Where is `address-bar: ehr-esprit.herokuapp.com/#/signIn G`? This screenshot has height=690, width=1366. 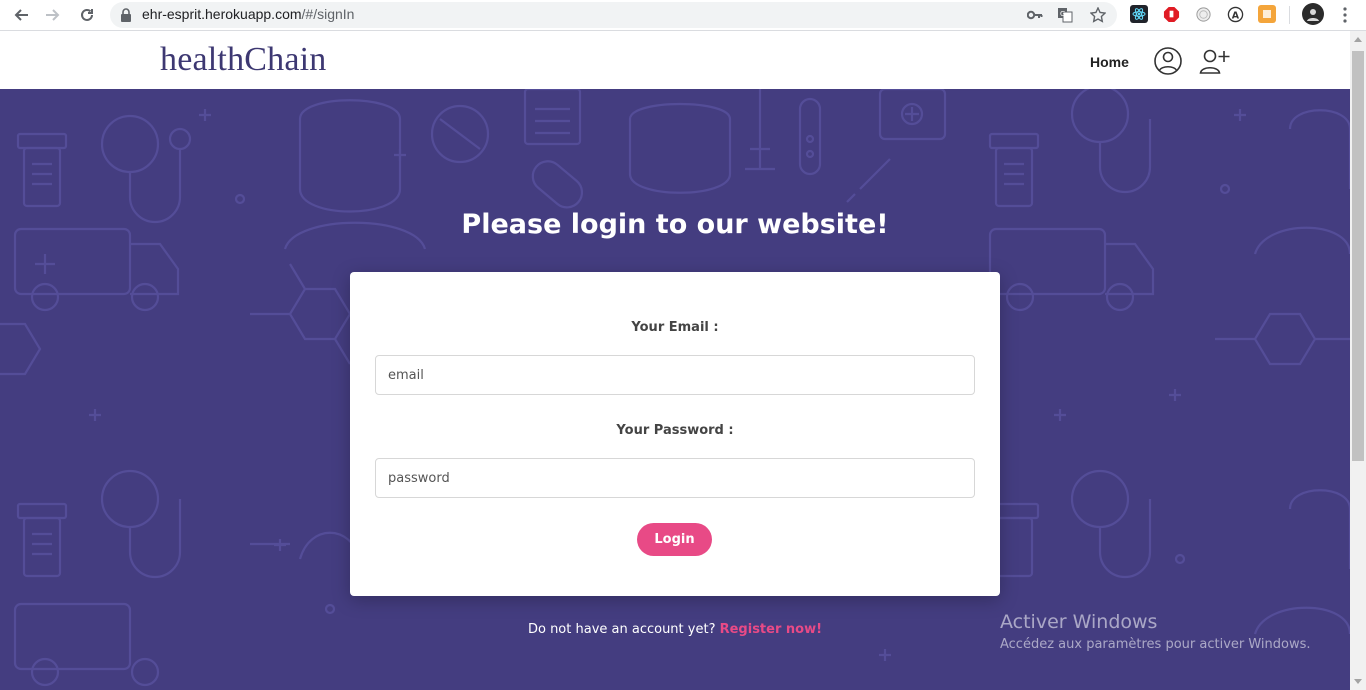
address-bar: ehr-esprit.herokuapp.com/#/signIn G is located at coordinates (613, 15).